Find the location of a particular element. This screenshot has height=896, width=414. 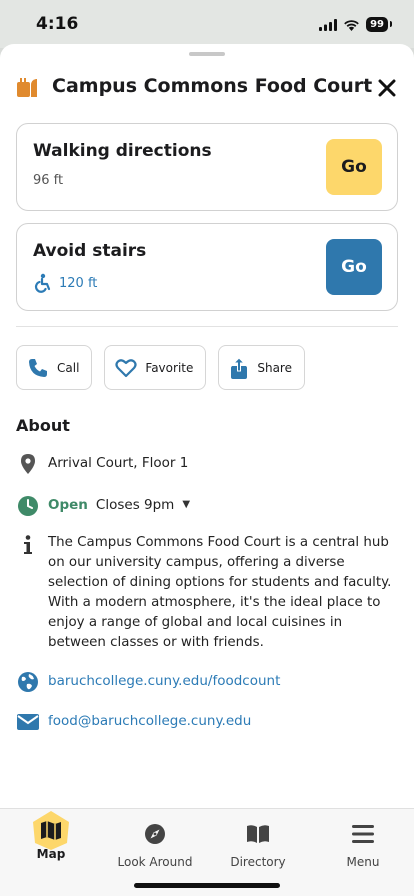

action-buttons: Call Favorite Share is located at coordinates (160, 367).